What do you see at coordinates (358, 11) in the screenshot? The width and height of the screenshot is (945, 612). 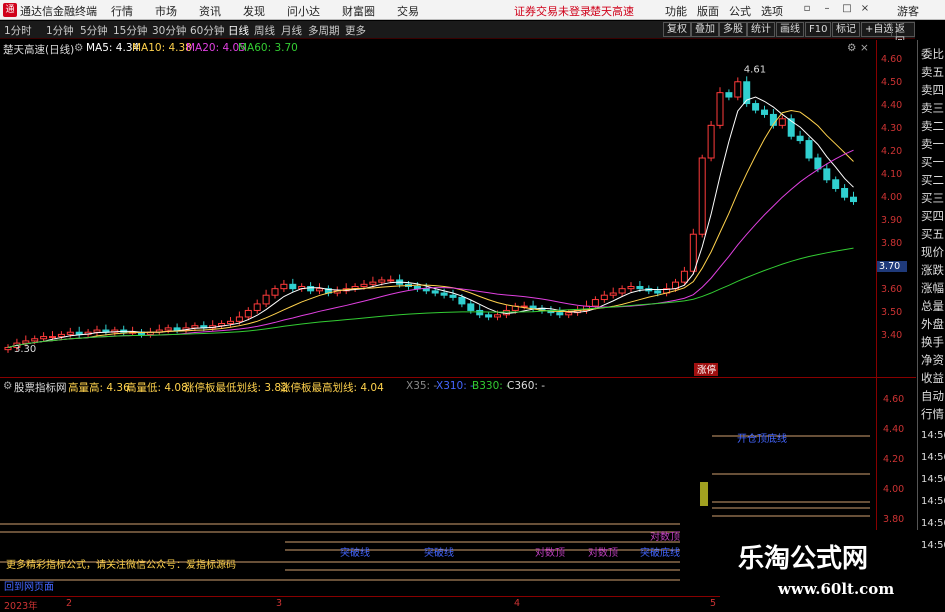 I see `menu-wealth: 财富圈` at bounding box center [358, 11].